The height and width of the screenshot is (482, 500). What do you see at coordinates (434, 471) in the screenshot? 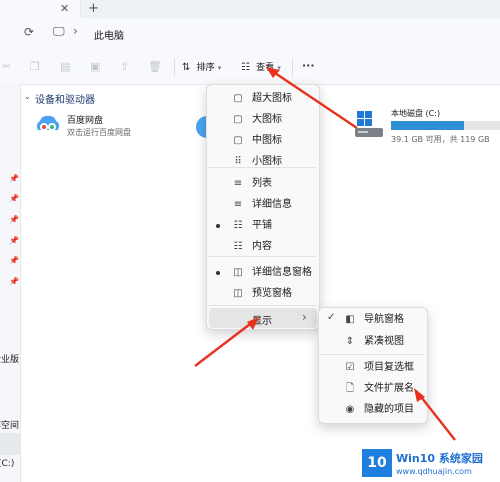
I see `watermark-url: www.qdhuajin.com` at bounding box center [434, 471].